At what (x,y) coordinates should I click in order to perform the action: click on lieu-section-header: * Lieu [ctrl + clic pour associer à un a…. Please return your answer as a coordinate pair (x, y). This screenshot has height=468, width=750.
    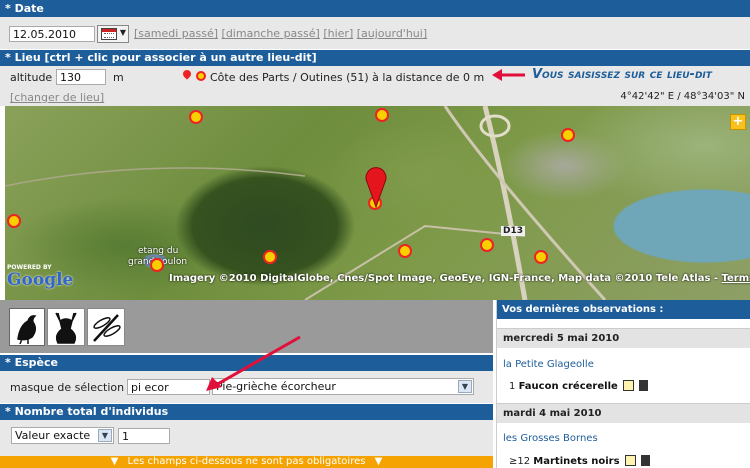
    Looking at the image, I should click on (375, 58).